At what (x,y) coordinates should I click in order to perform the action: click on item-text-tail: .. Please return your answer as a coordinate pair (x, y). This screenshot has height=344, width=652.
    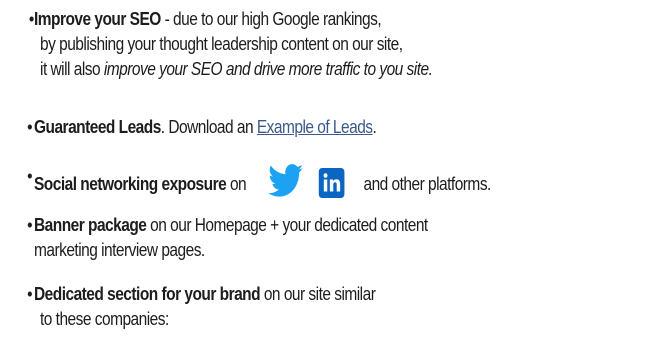
    Looking at the image, I should click on (374, 127).